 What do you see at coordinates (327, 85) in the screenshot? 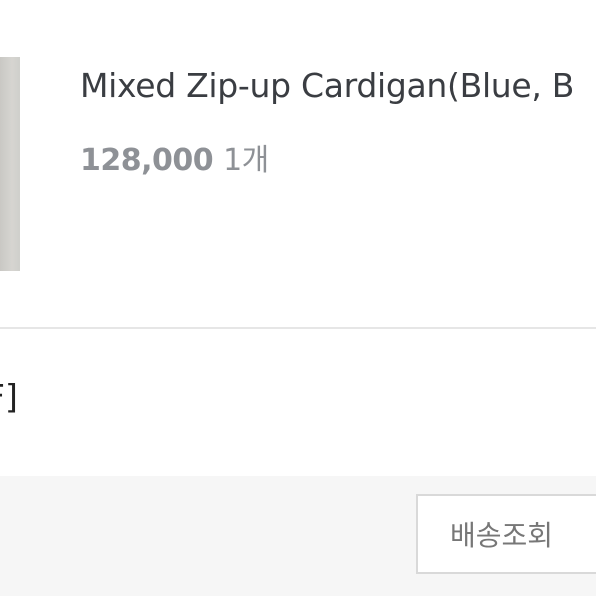
I see `product-name: Mixed Zip-up Cardigan(Blue, B` at bounding box center [327, 85].